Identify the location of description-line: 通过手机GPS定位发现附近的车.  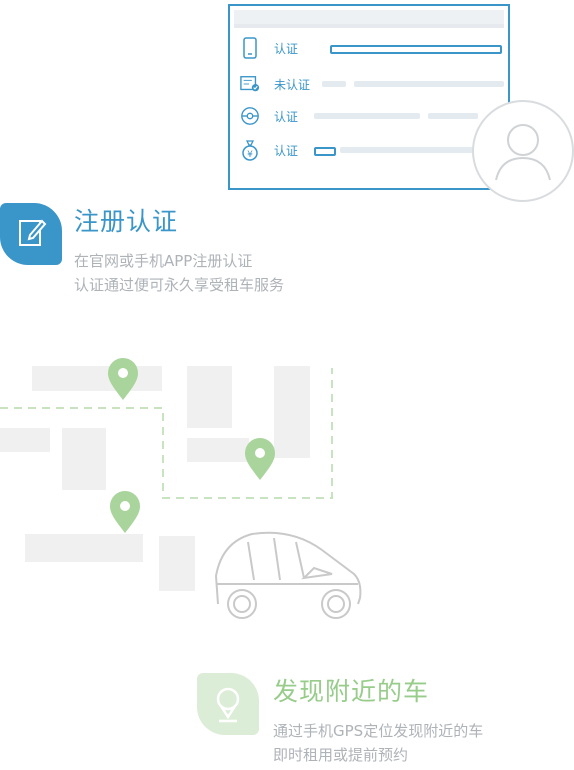
(378, 731).